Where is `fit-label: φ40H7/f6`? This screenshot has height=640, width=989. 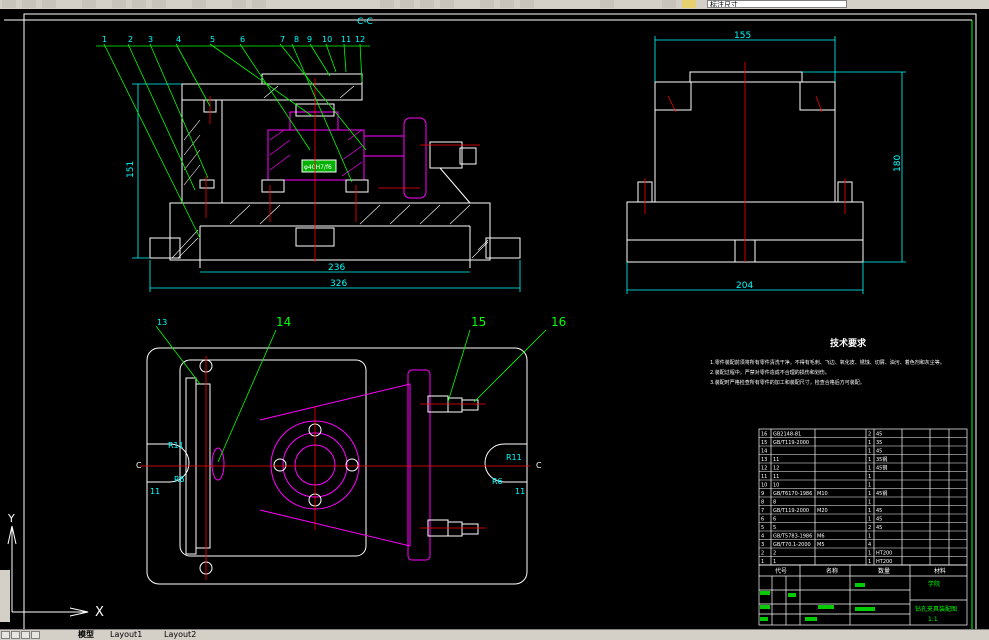 fit-label: φ40H7/f6 is located at coordinates (318, 167).